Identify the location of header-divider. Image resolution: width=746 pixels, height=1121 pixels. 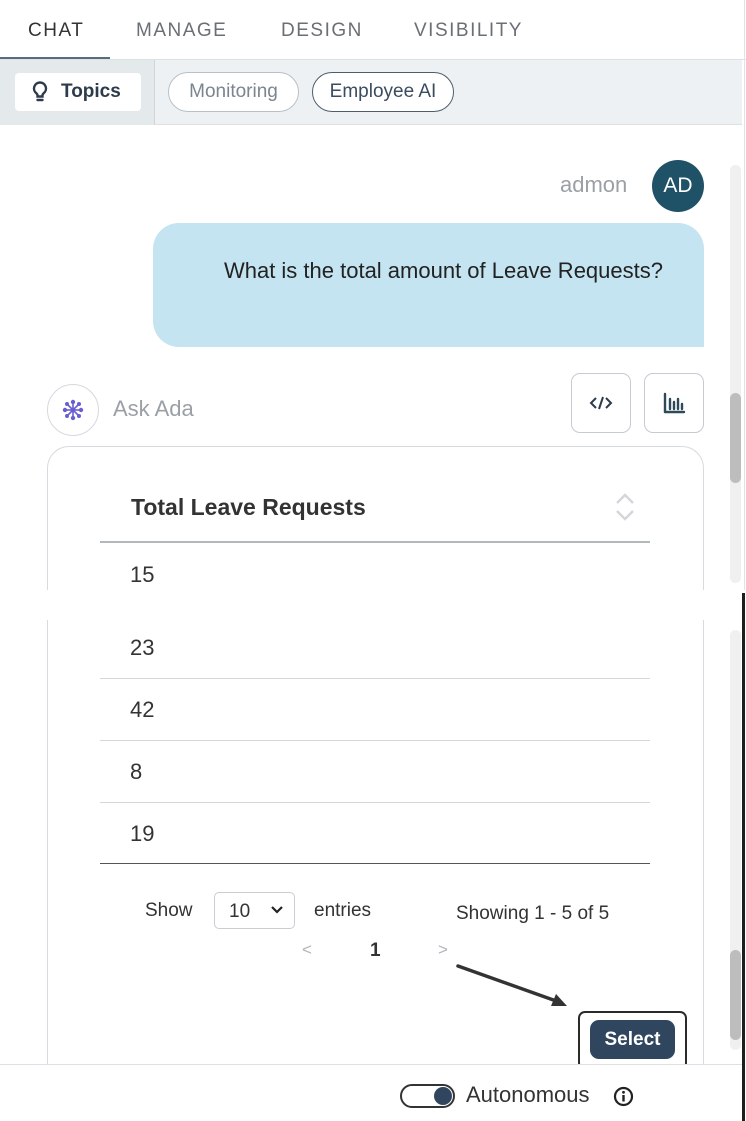
(375, 542).